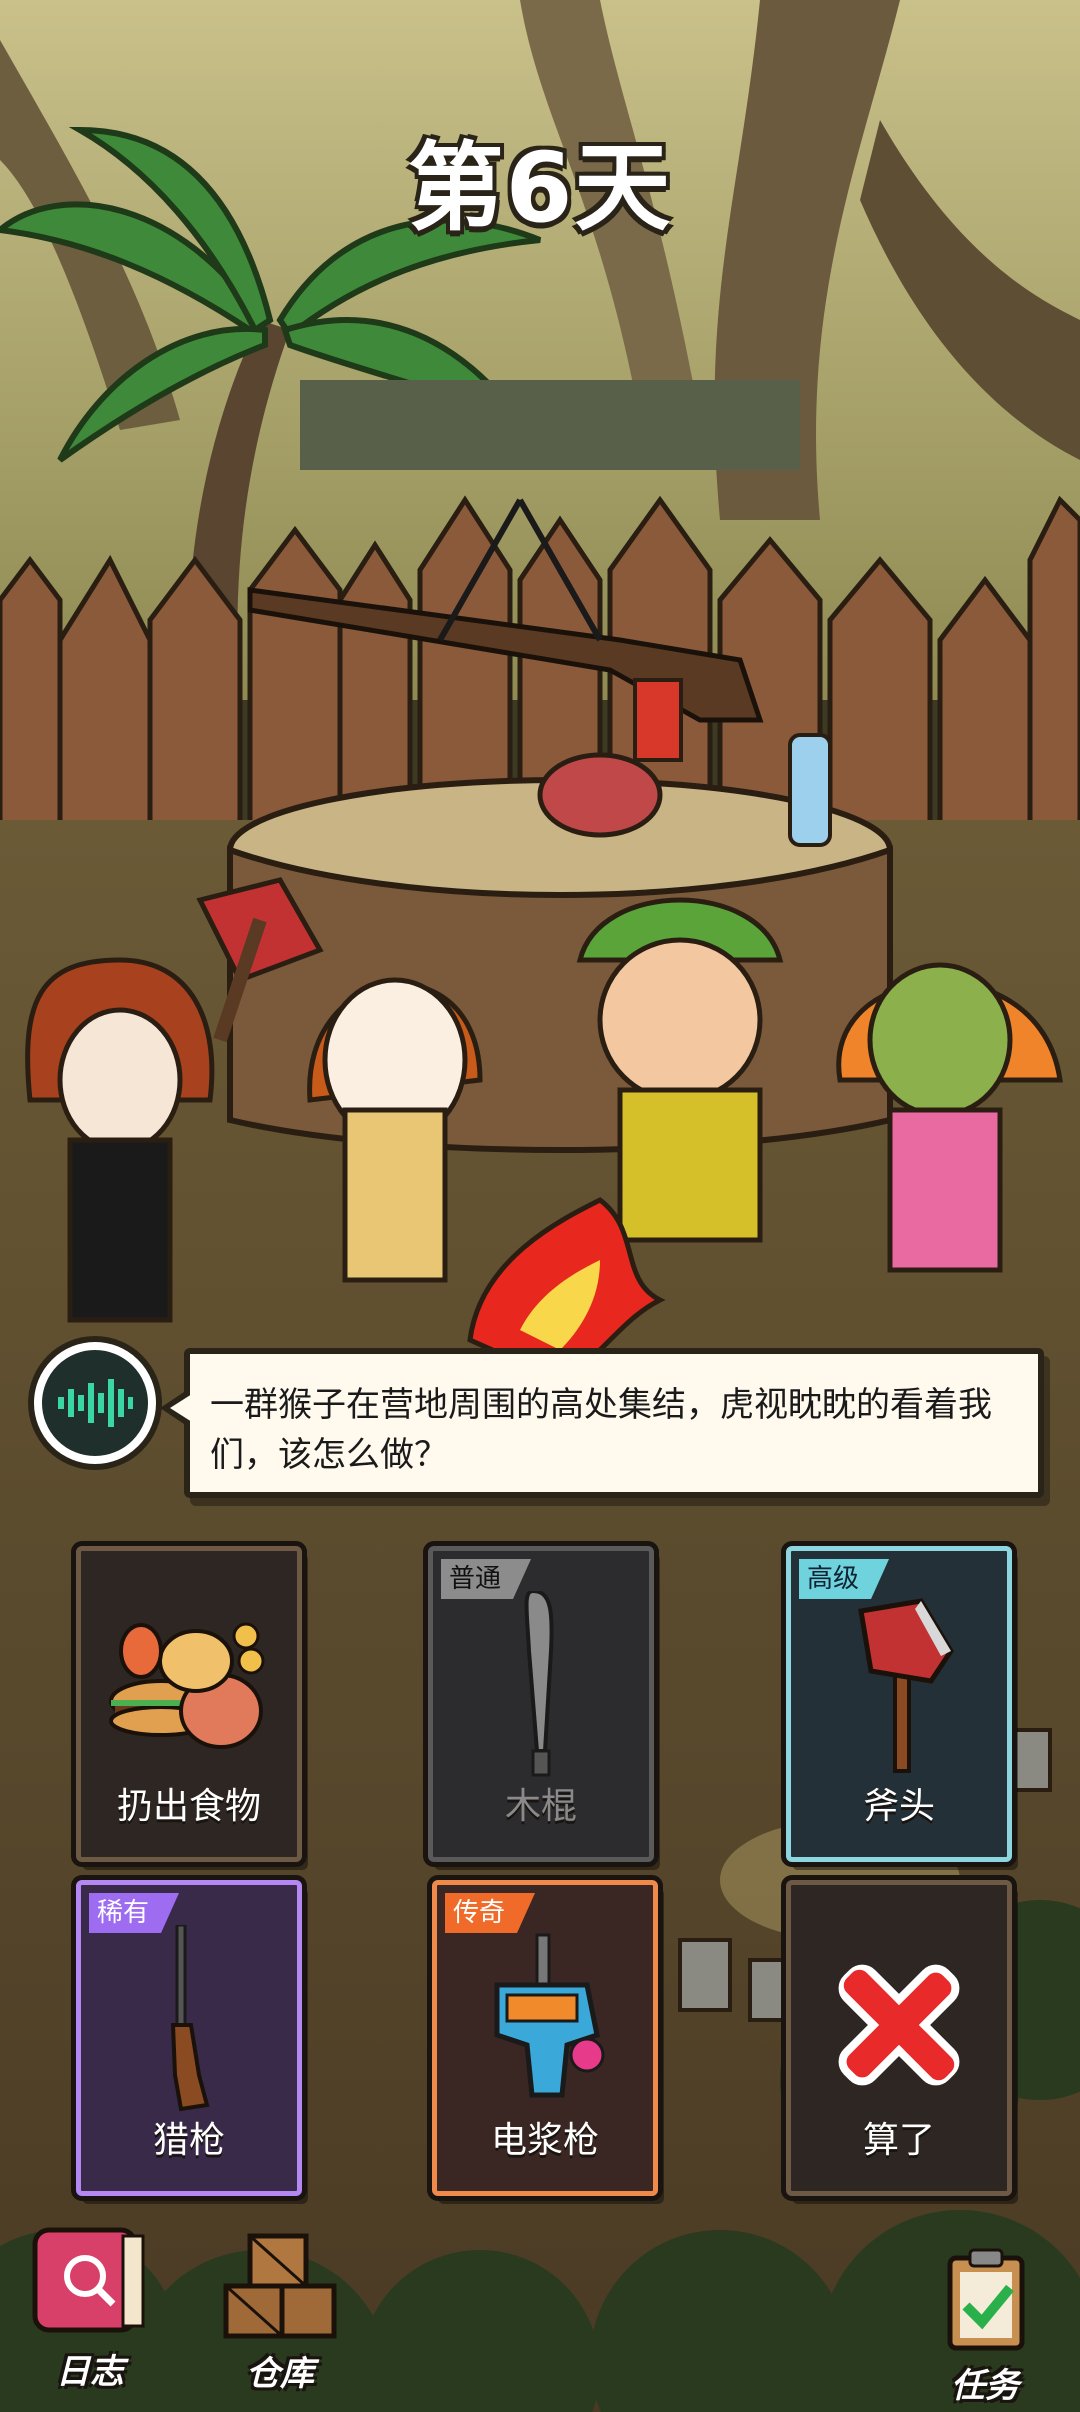 The height and width of the screenshot is (2412, 1080). I want to click on axe-icon, so click(906, 1685).